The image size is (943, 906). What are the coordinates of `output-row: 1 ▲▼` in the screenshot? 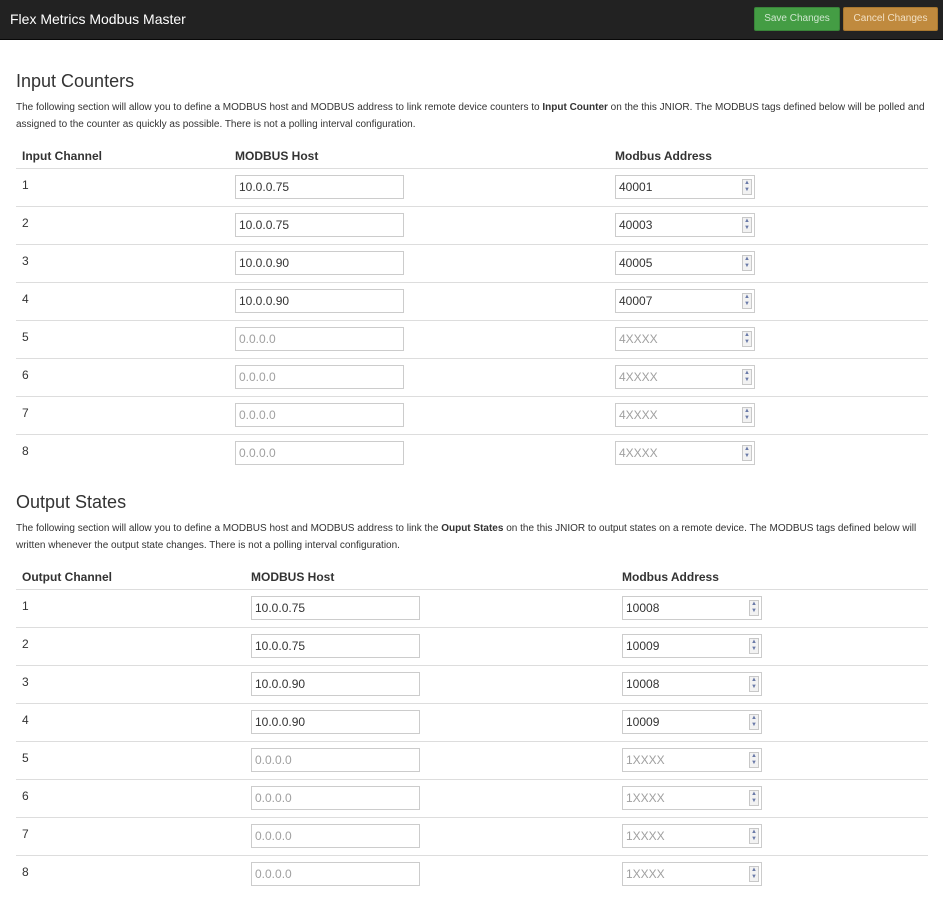 It's located at (472, 609).